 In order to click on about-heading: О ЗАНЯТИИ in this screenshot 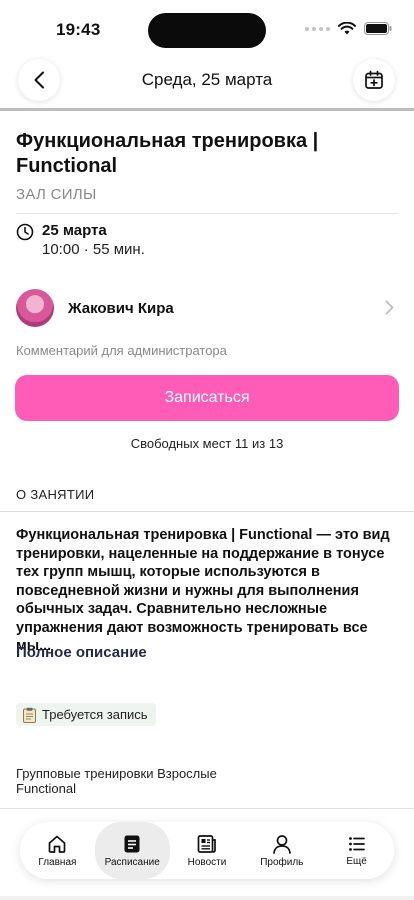, I will do `click(55, 494)`.